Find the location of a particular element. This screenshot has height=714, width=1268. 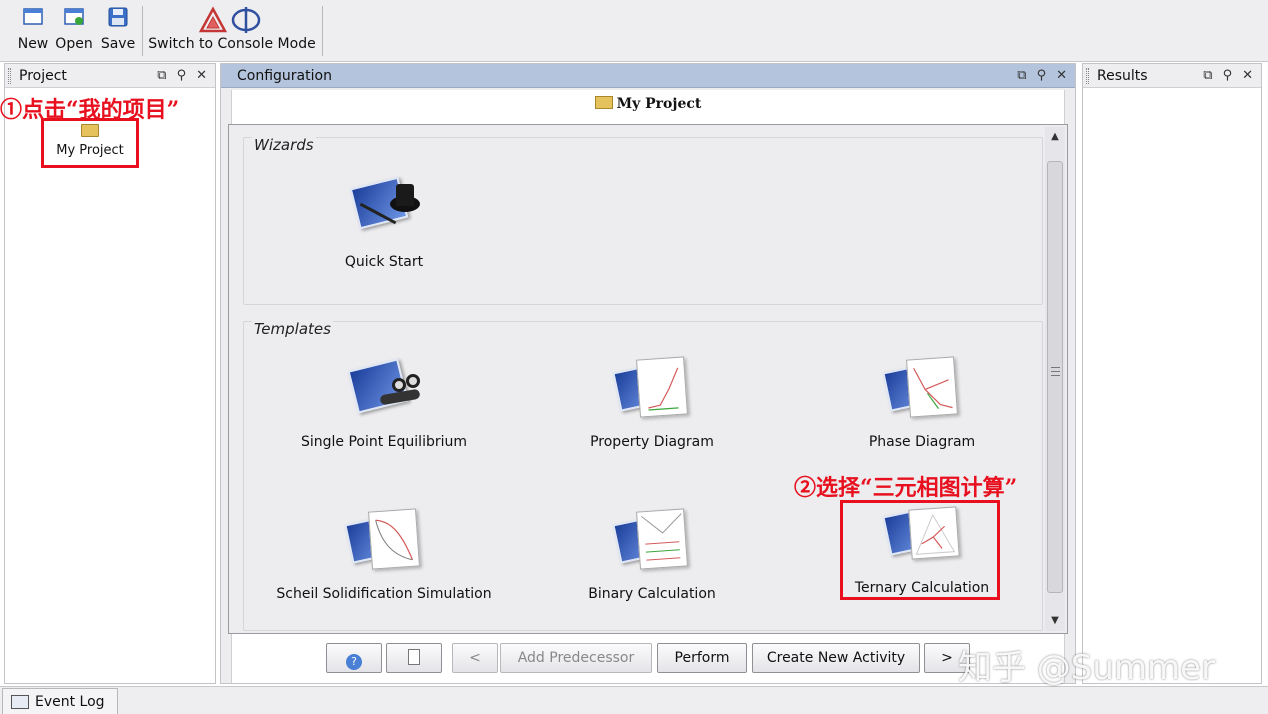

property-diagram-item: Property Diagram is located at coordinates (652, 403).